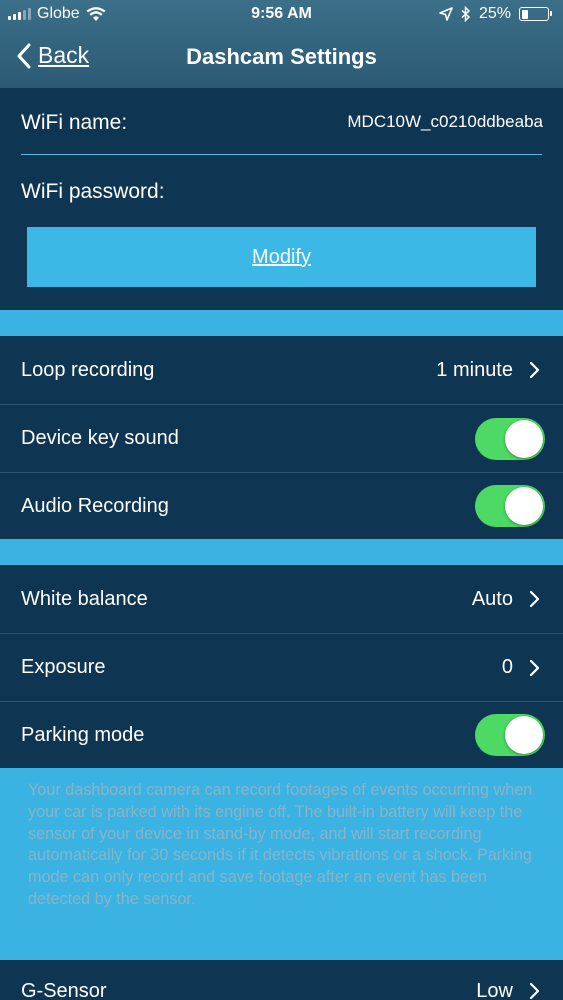 The width and height of the screenshot is (563, 1000). What do you see at coordinates (281, 505) in the screenshot?
I see `audio-recording-row: Audio Recording` at bounding box center [281, 505].